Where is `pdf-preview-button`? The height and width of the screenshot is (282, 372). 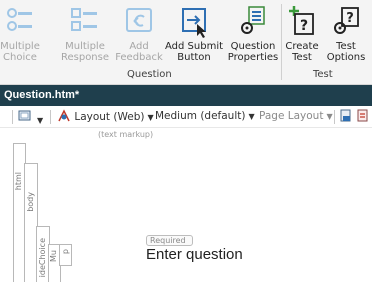
pdf-preview-button is located at coordinates (363, 117).